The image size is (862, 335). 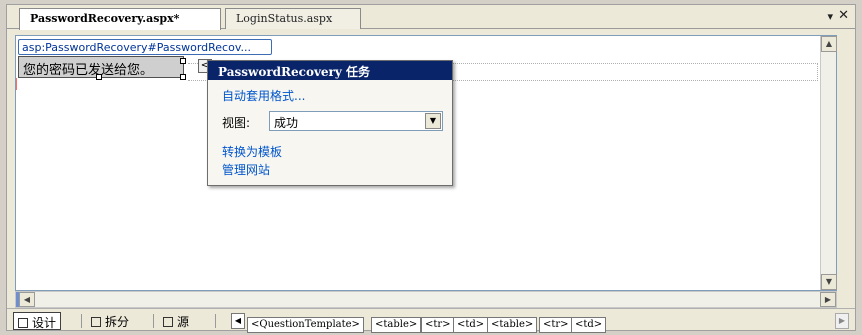 I want to click on view-label: 视图:, so click(x=236, y=123).